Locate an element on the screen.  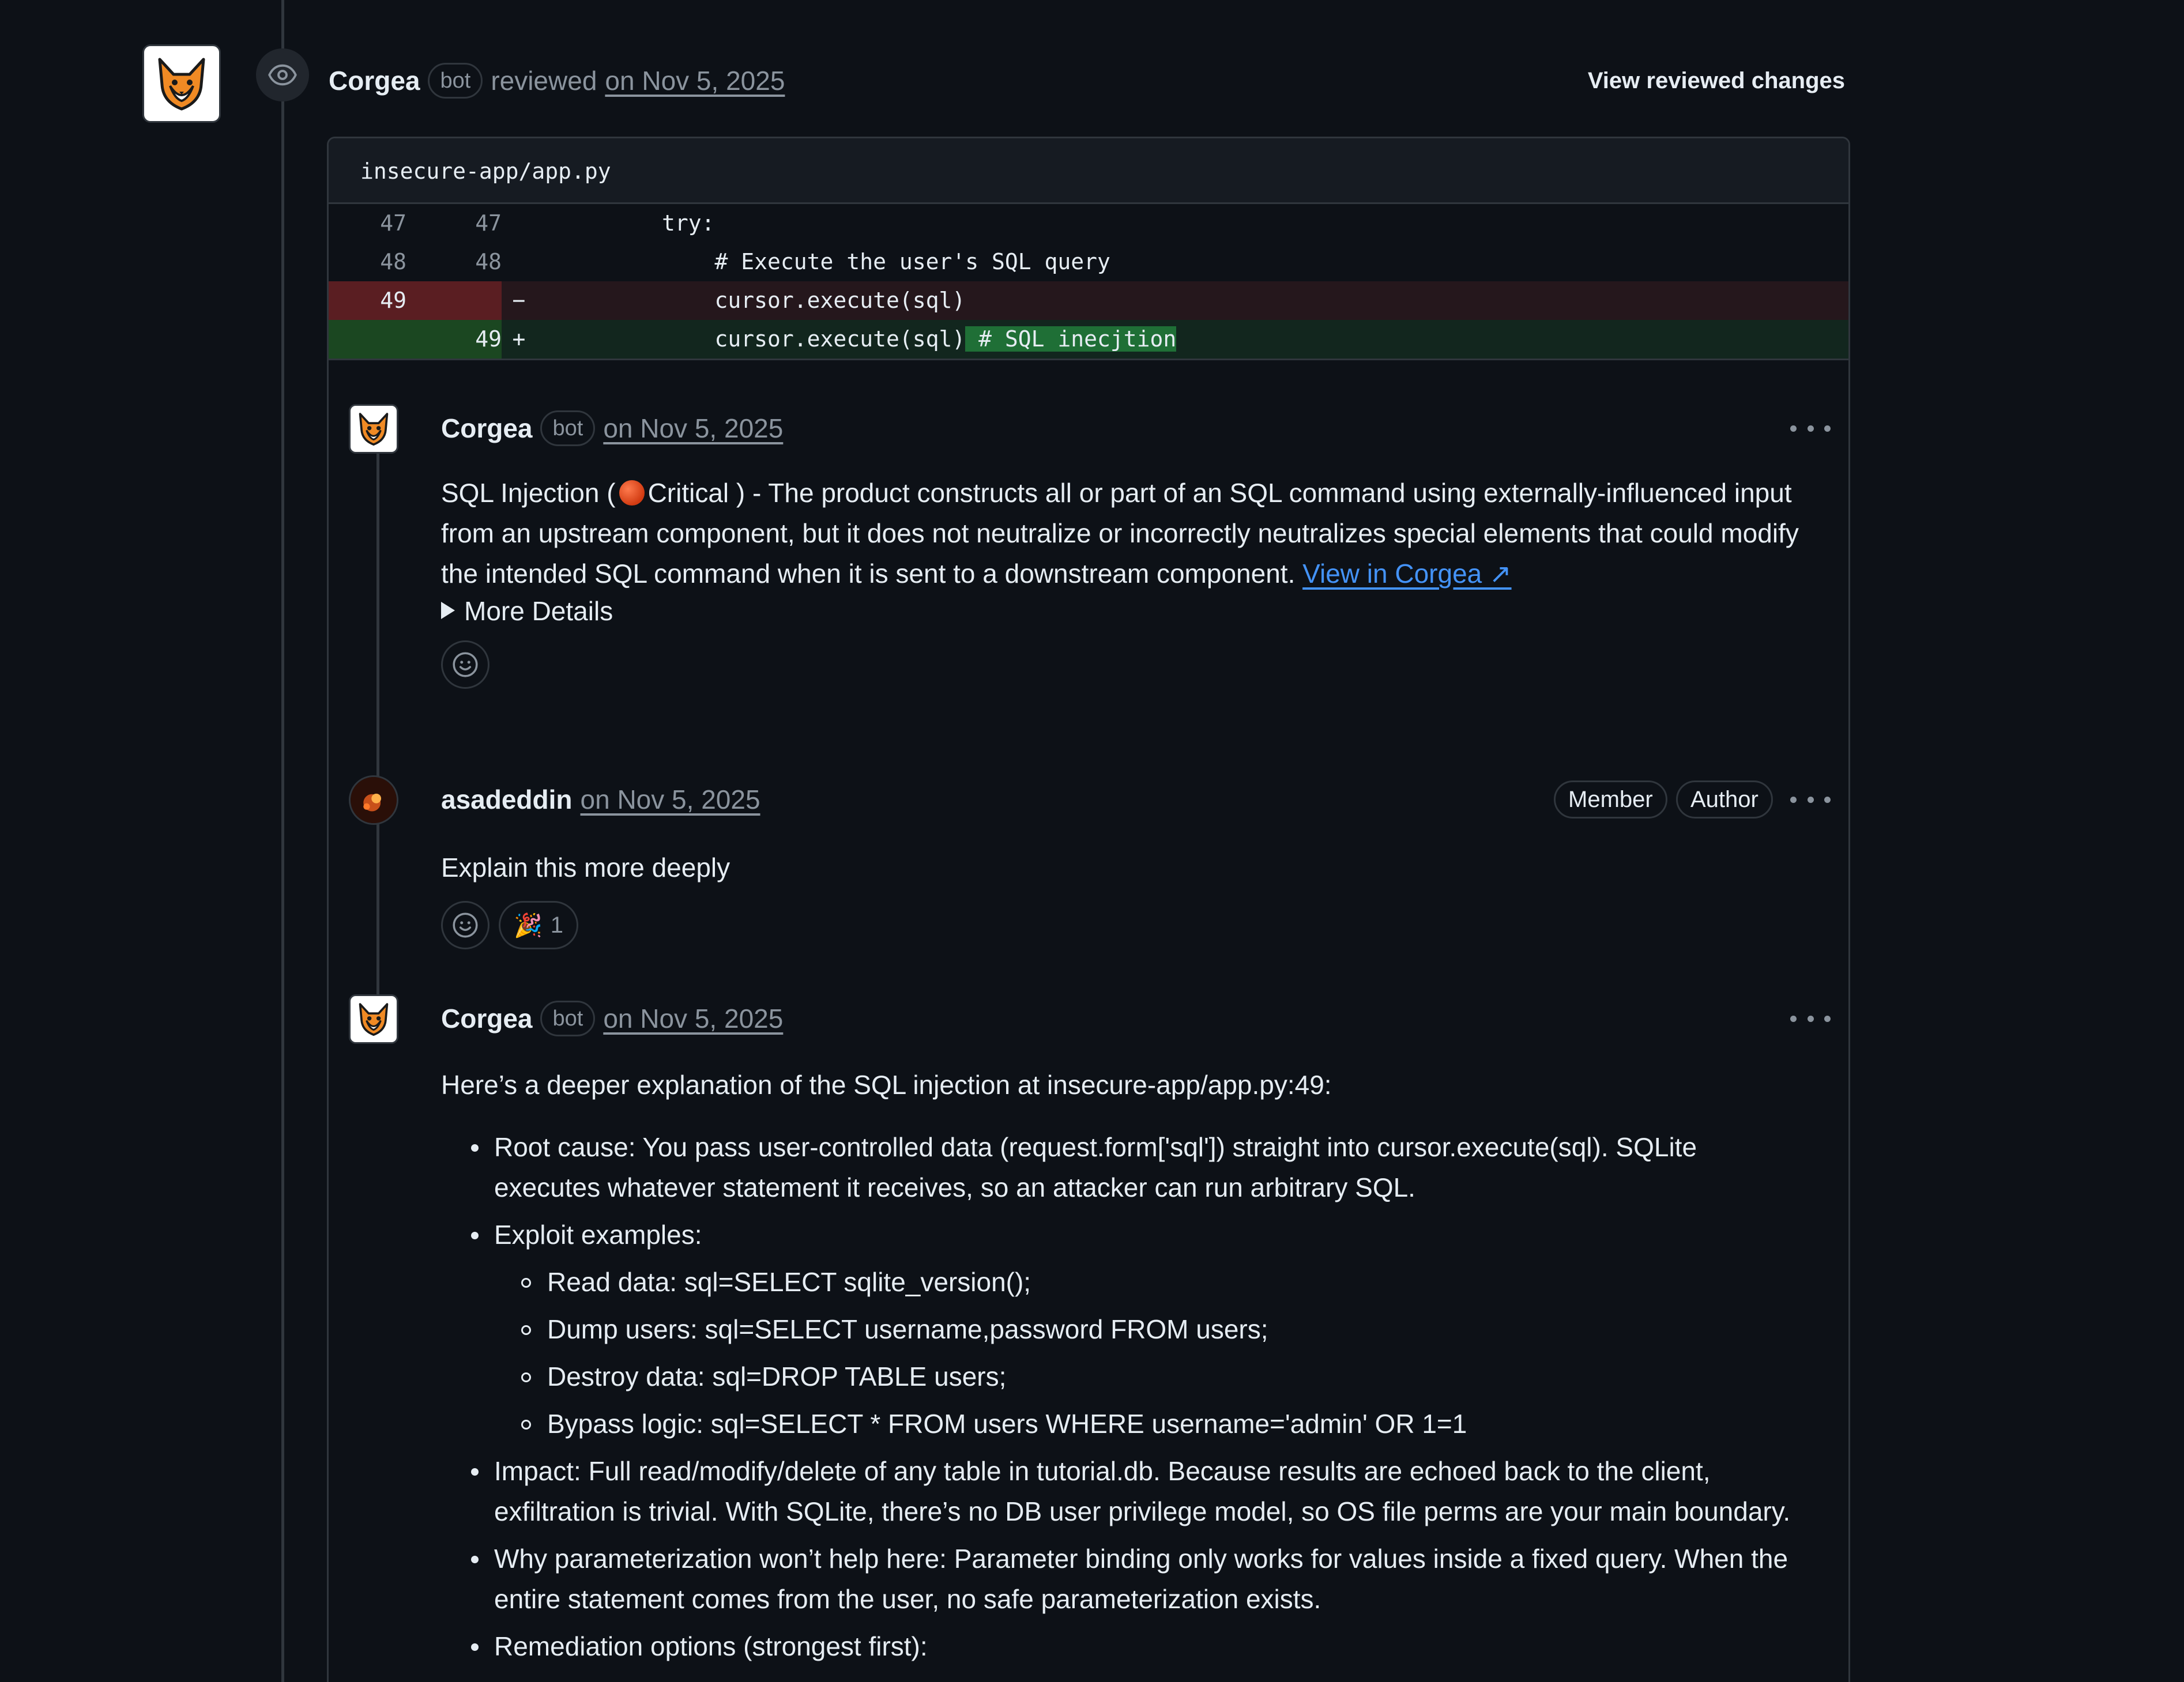
old-line-number is located at coordinates (367, 340).